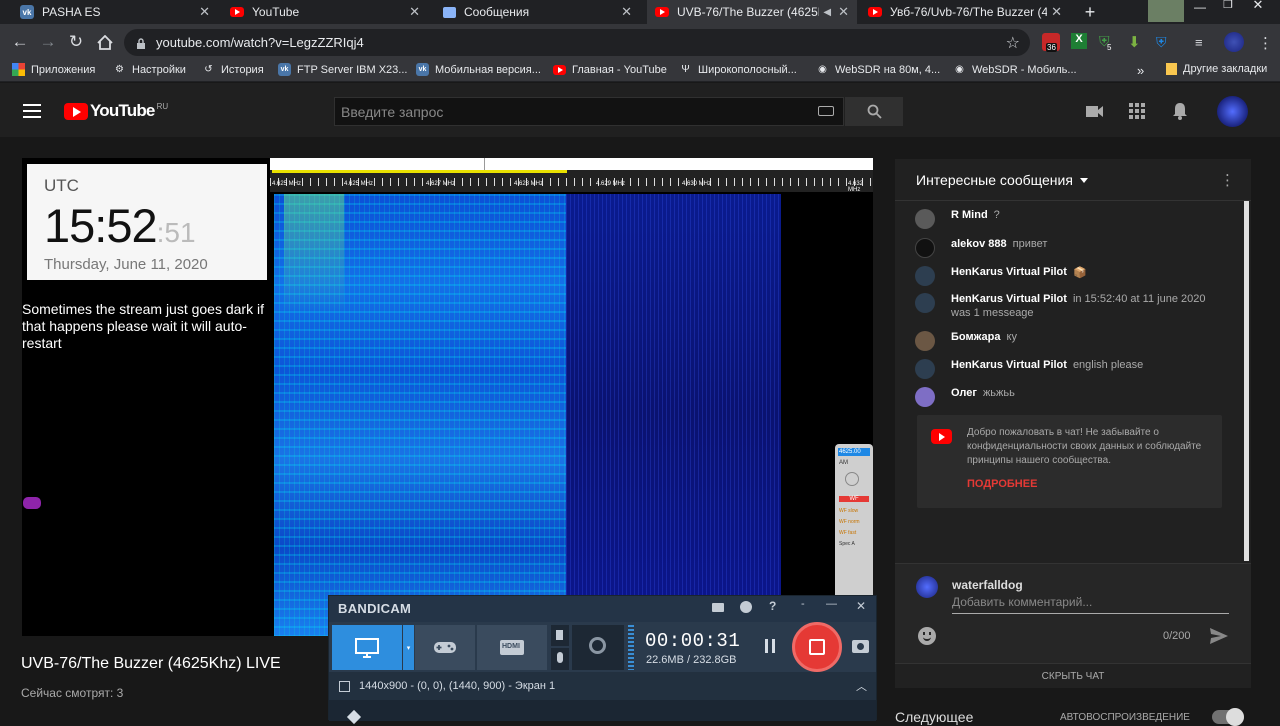  What do you see at coordinates (367, 647) in the screenshot?
I see `screen-mode-button` at bounding box center [367, 647].